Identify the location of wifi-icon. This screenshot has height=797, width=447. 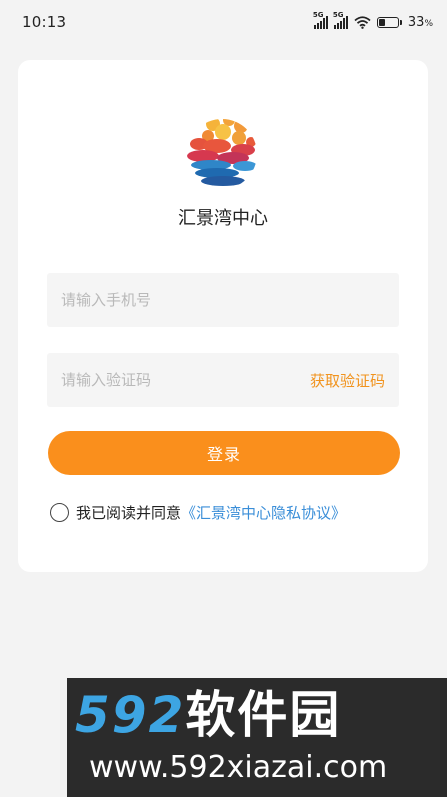
(362, 22).